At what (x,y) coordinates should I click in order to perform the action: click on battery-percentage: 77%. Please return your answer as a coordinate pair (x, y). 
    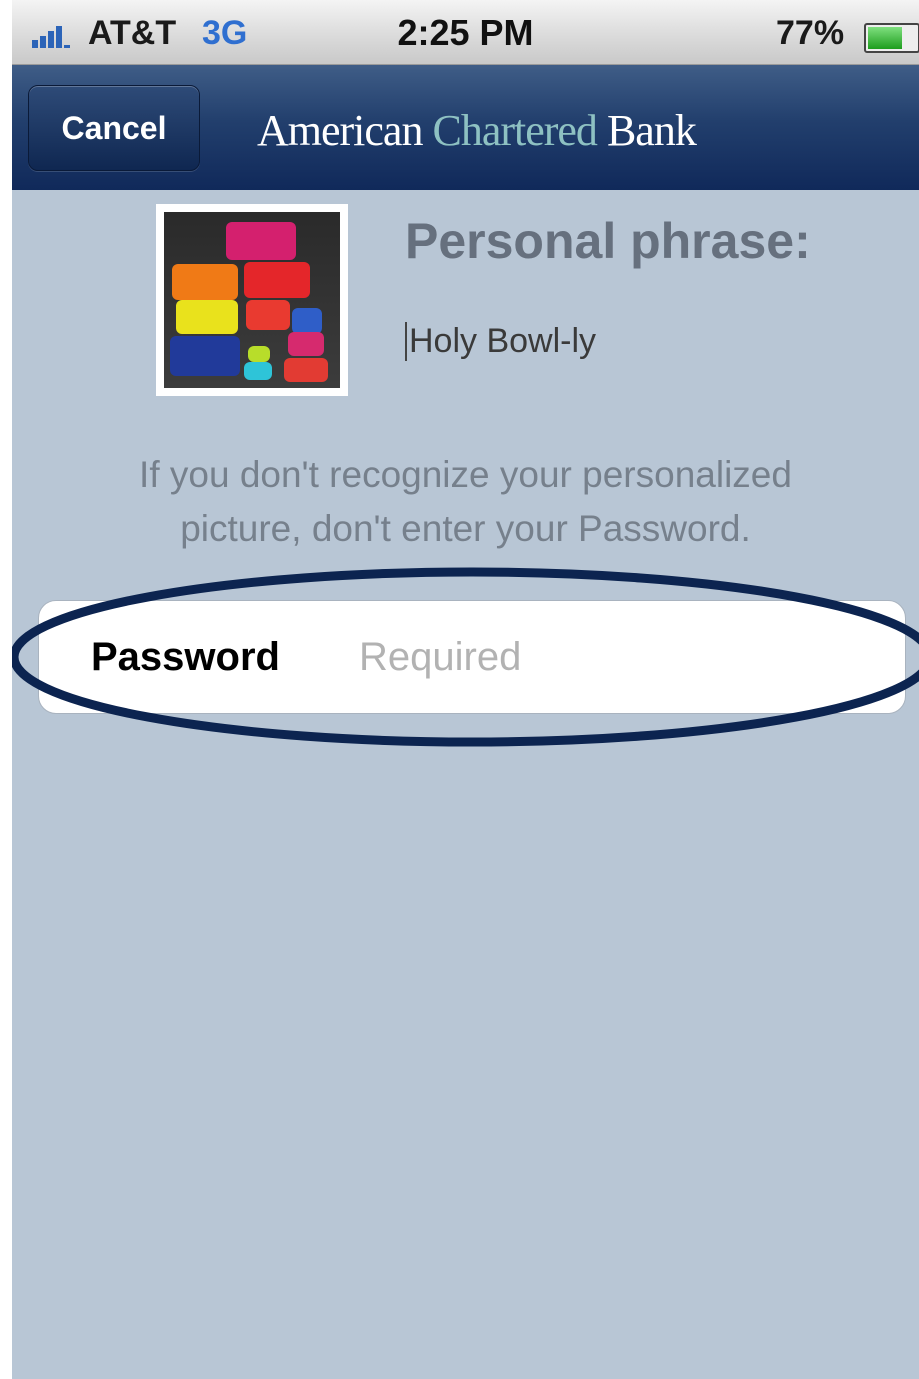
    Looking at the image, I should click on (810, 33).